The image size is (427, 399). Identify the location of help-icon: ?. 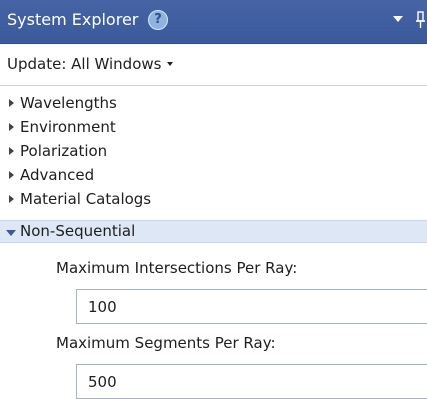
(158, 20).